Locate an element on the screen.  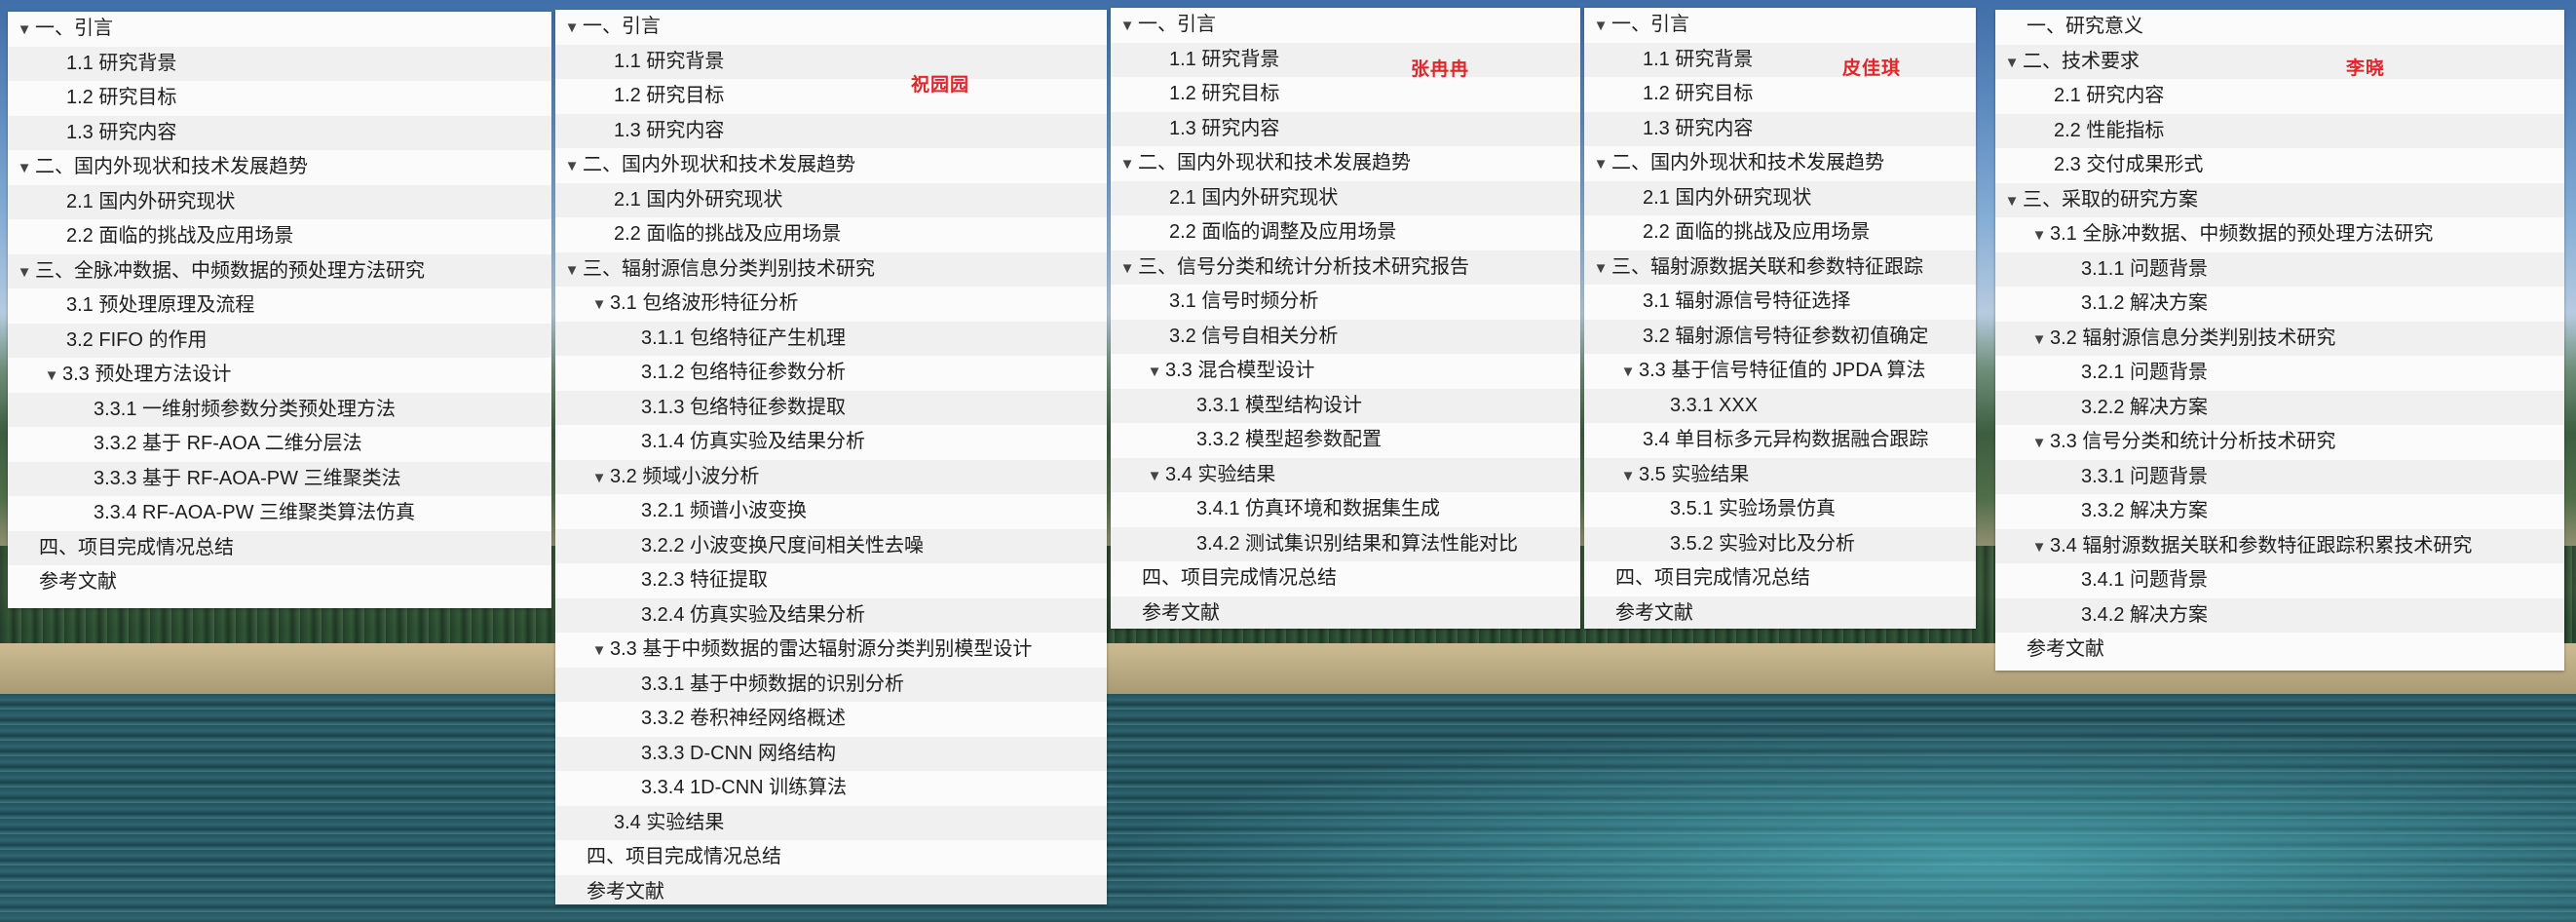
outline-item: ▼ 3.4 辐射源数据关联和参数特征跟踪积累技术研究 is located at coordinates (2279, 545).